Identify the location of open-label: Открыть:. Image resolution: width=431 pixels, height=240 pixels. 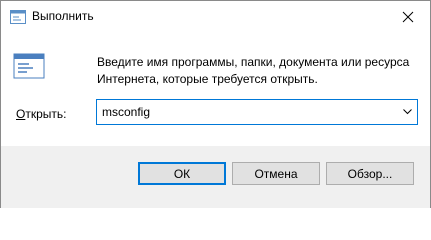
(41, 114).